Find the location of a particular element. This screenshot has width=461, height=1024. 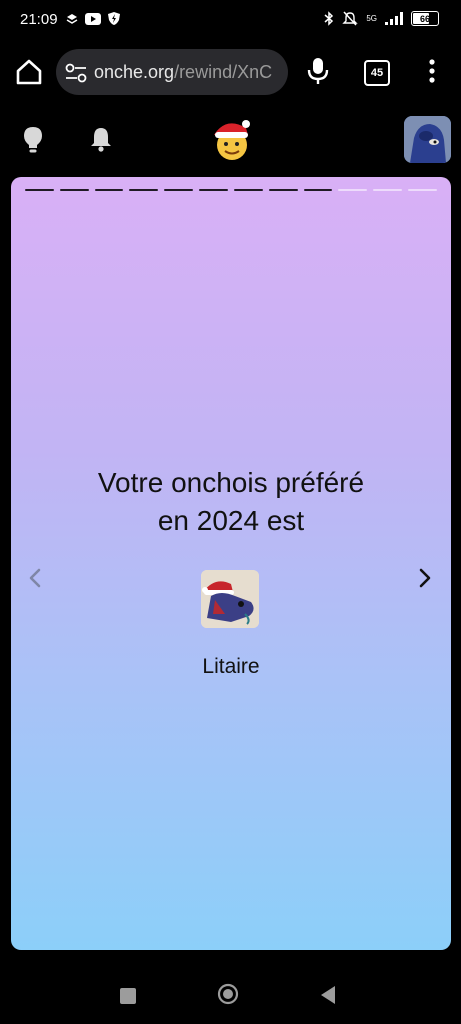

status-right-icons: 5G 66 is located at coordinates (381, 18).